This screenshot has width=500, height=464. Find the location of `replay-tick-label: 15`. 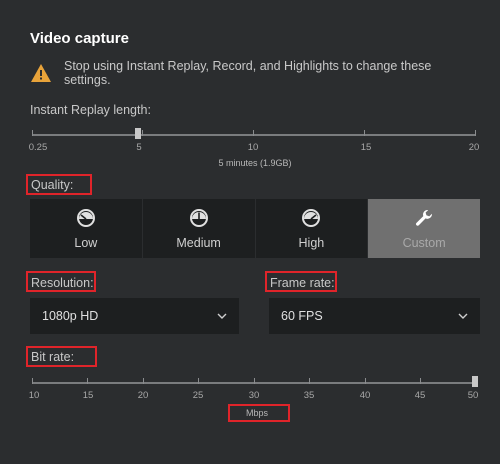

replay-tick-label: 15 is located at coordinates (366, 147).